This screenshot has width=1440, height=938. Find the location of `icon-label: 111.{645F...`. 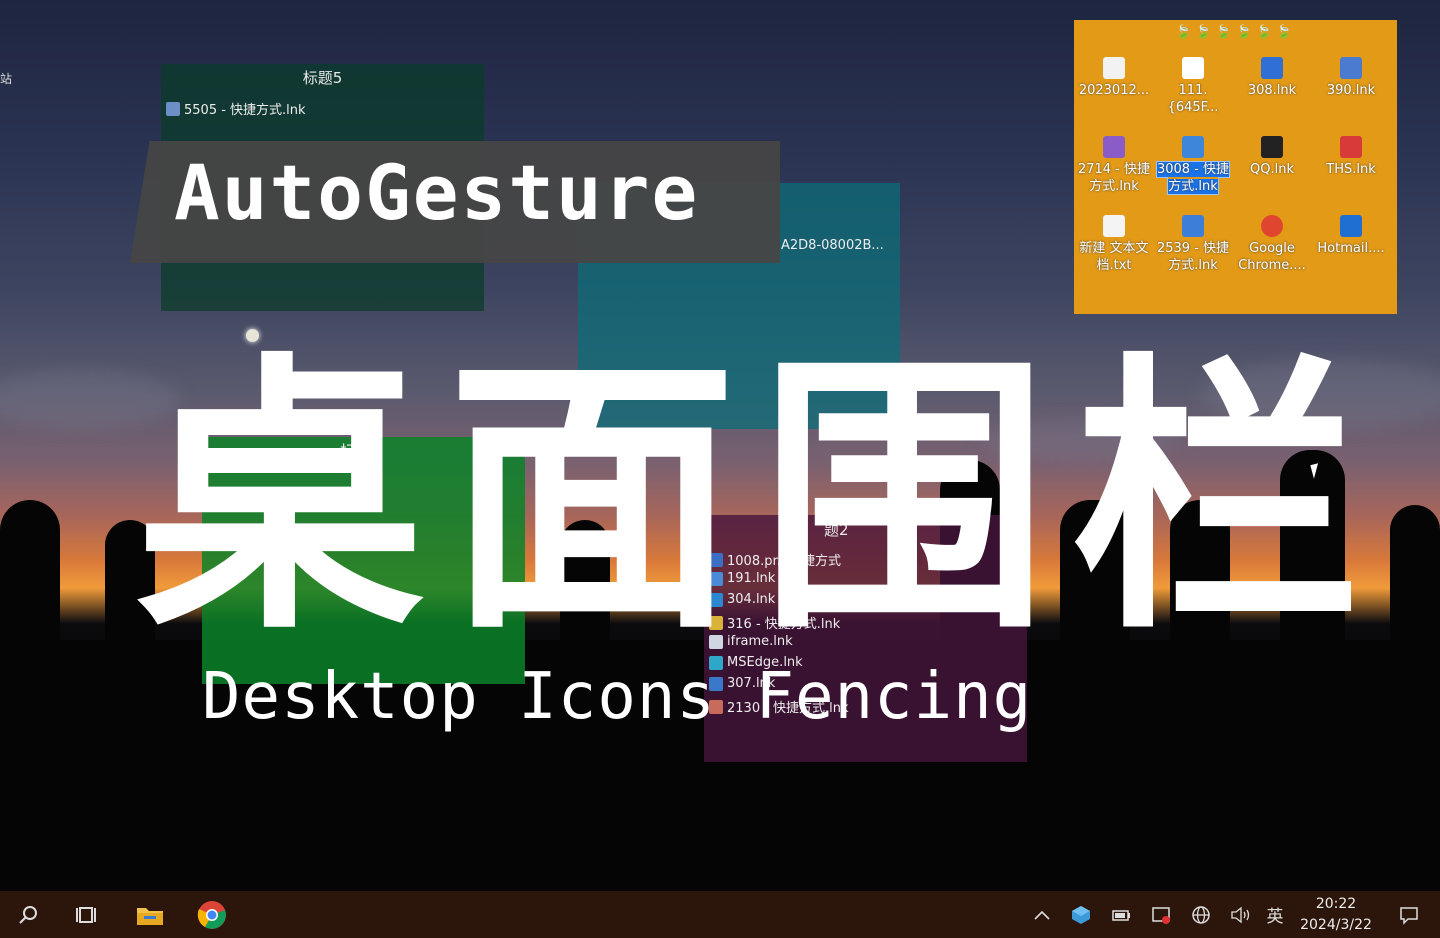

icon-label: 111.{645F... is located at coordinates (1193, 99).